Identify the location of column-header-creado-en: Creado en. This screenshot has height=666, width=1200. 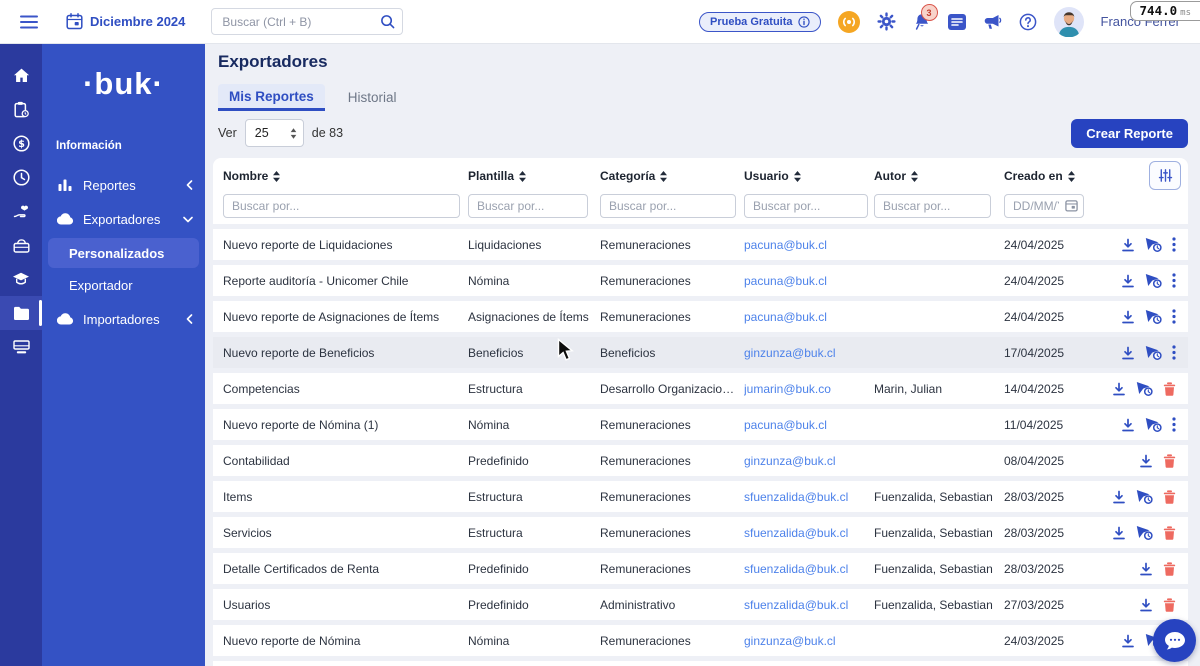
(1048, 176).